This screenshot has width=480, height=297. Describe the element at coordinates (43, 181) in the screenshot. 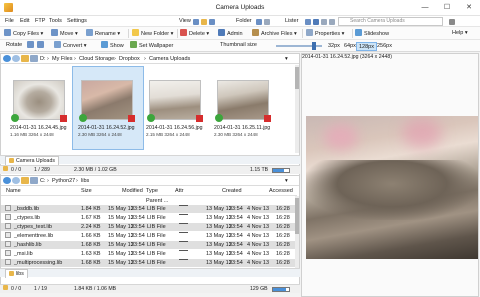

I see `crumb-drive: C:` at that location.